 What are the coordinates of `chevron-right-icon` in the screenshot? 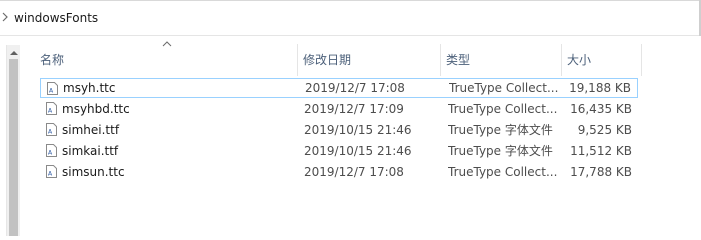 It's located at (6, 17).